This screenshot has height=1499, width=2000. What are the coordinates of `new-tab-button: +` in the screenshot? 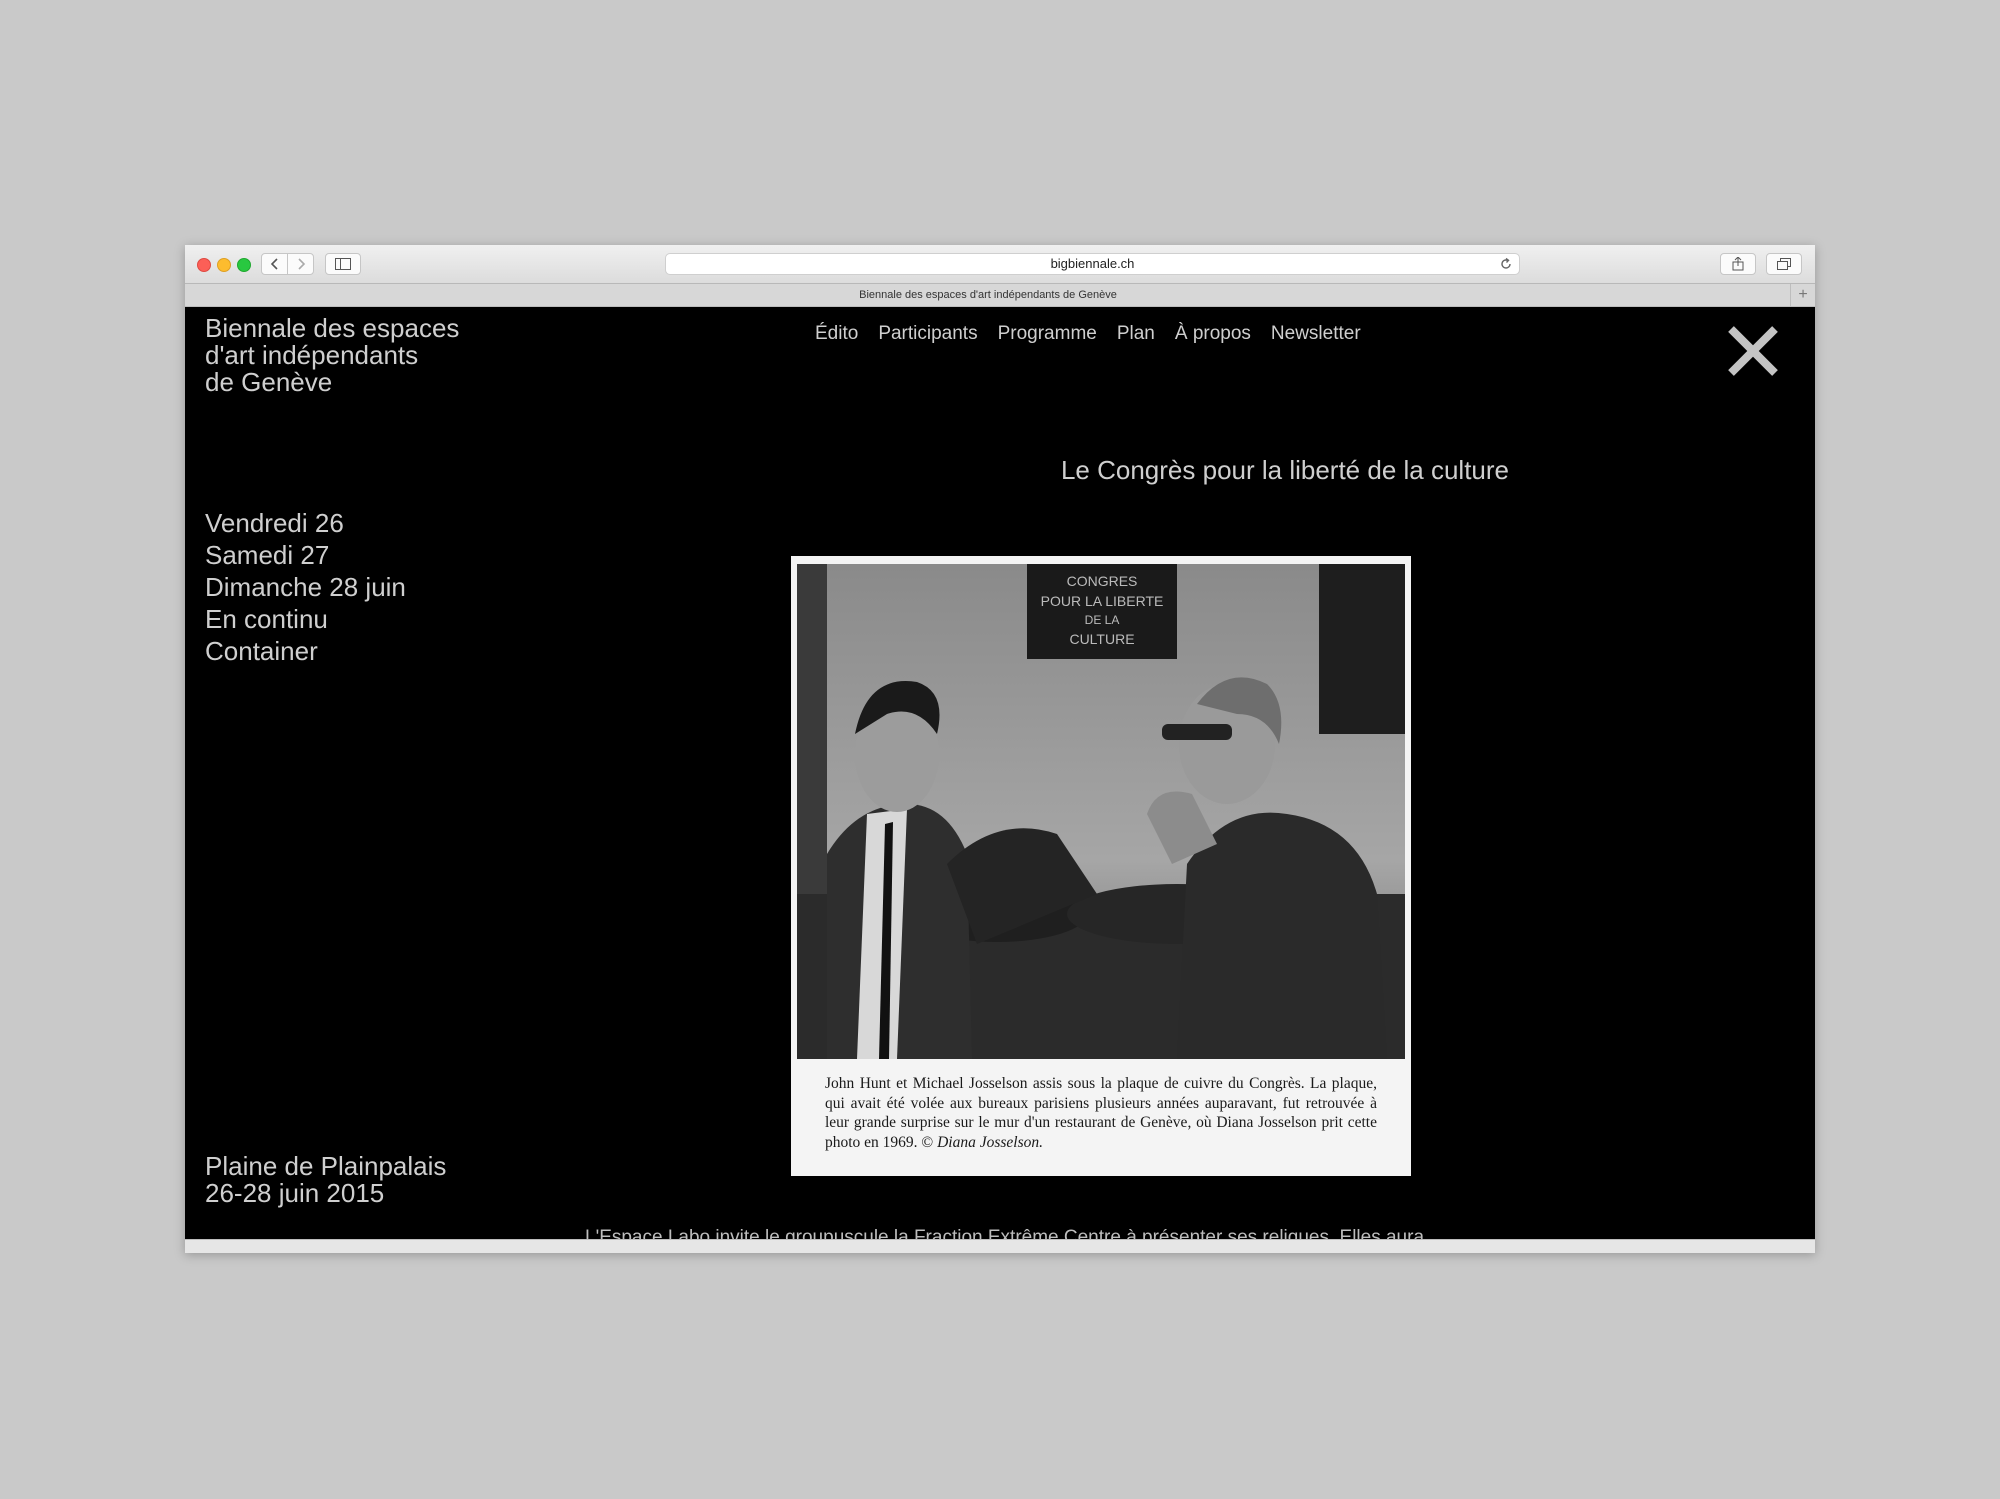 It's located at (1802, 295).